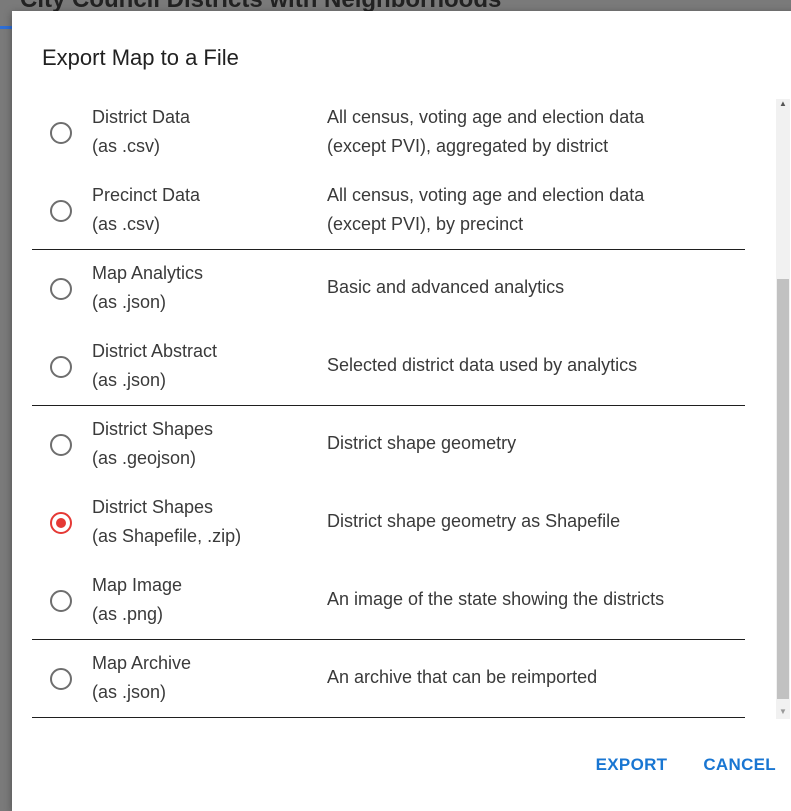 Image resolution: width=791 pixels, height=811 pixels. I want to click on scroll-down-arrow-icon: ▼, so click(783, 711).